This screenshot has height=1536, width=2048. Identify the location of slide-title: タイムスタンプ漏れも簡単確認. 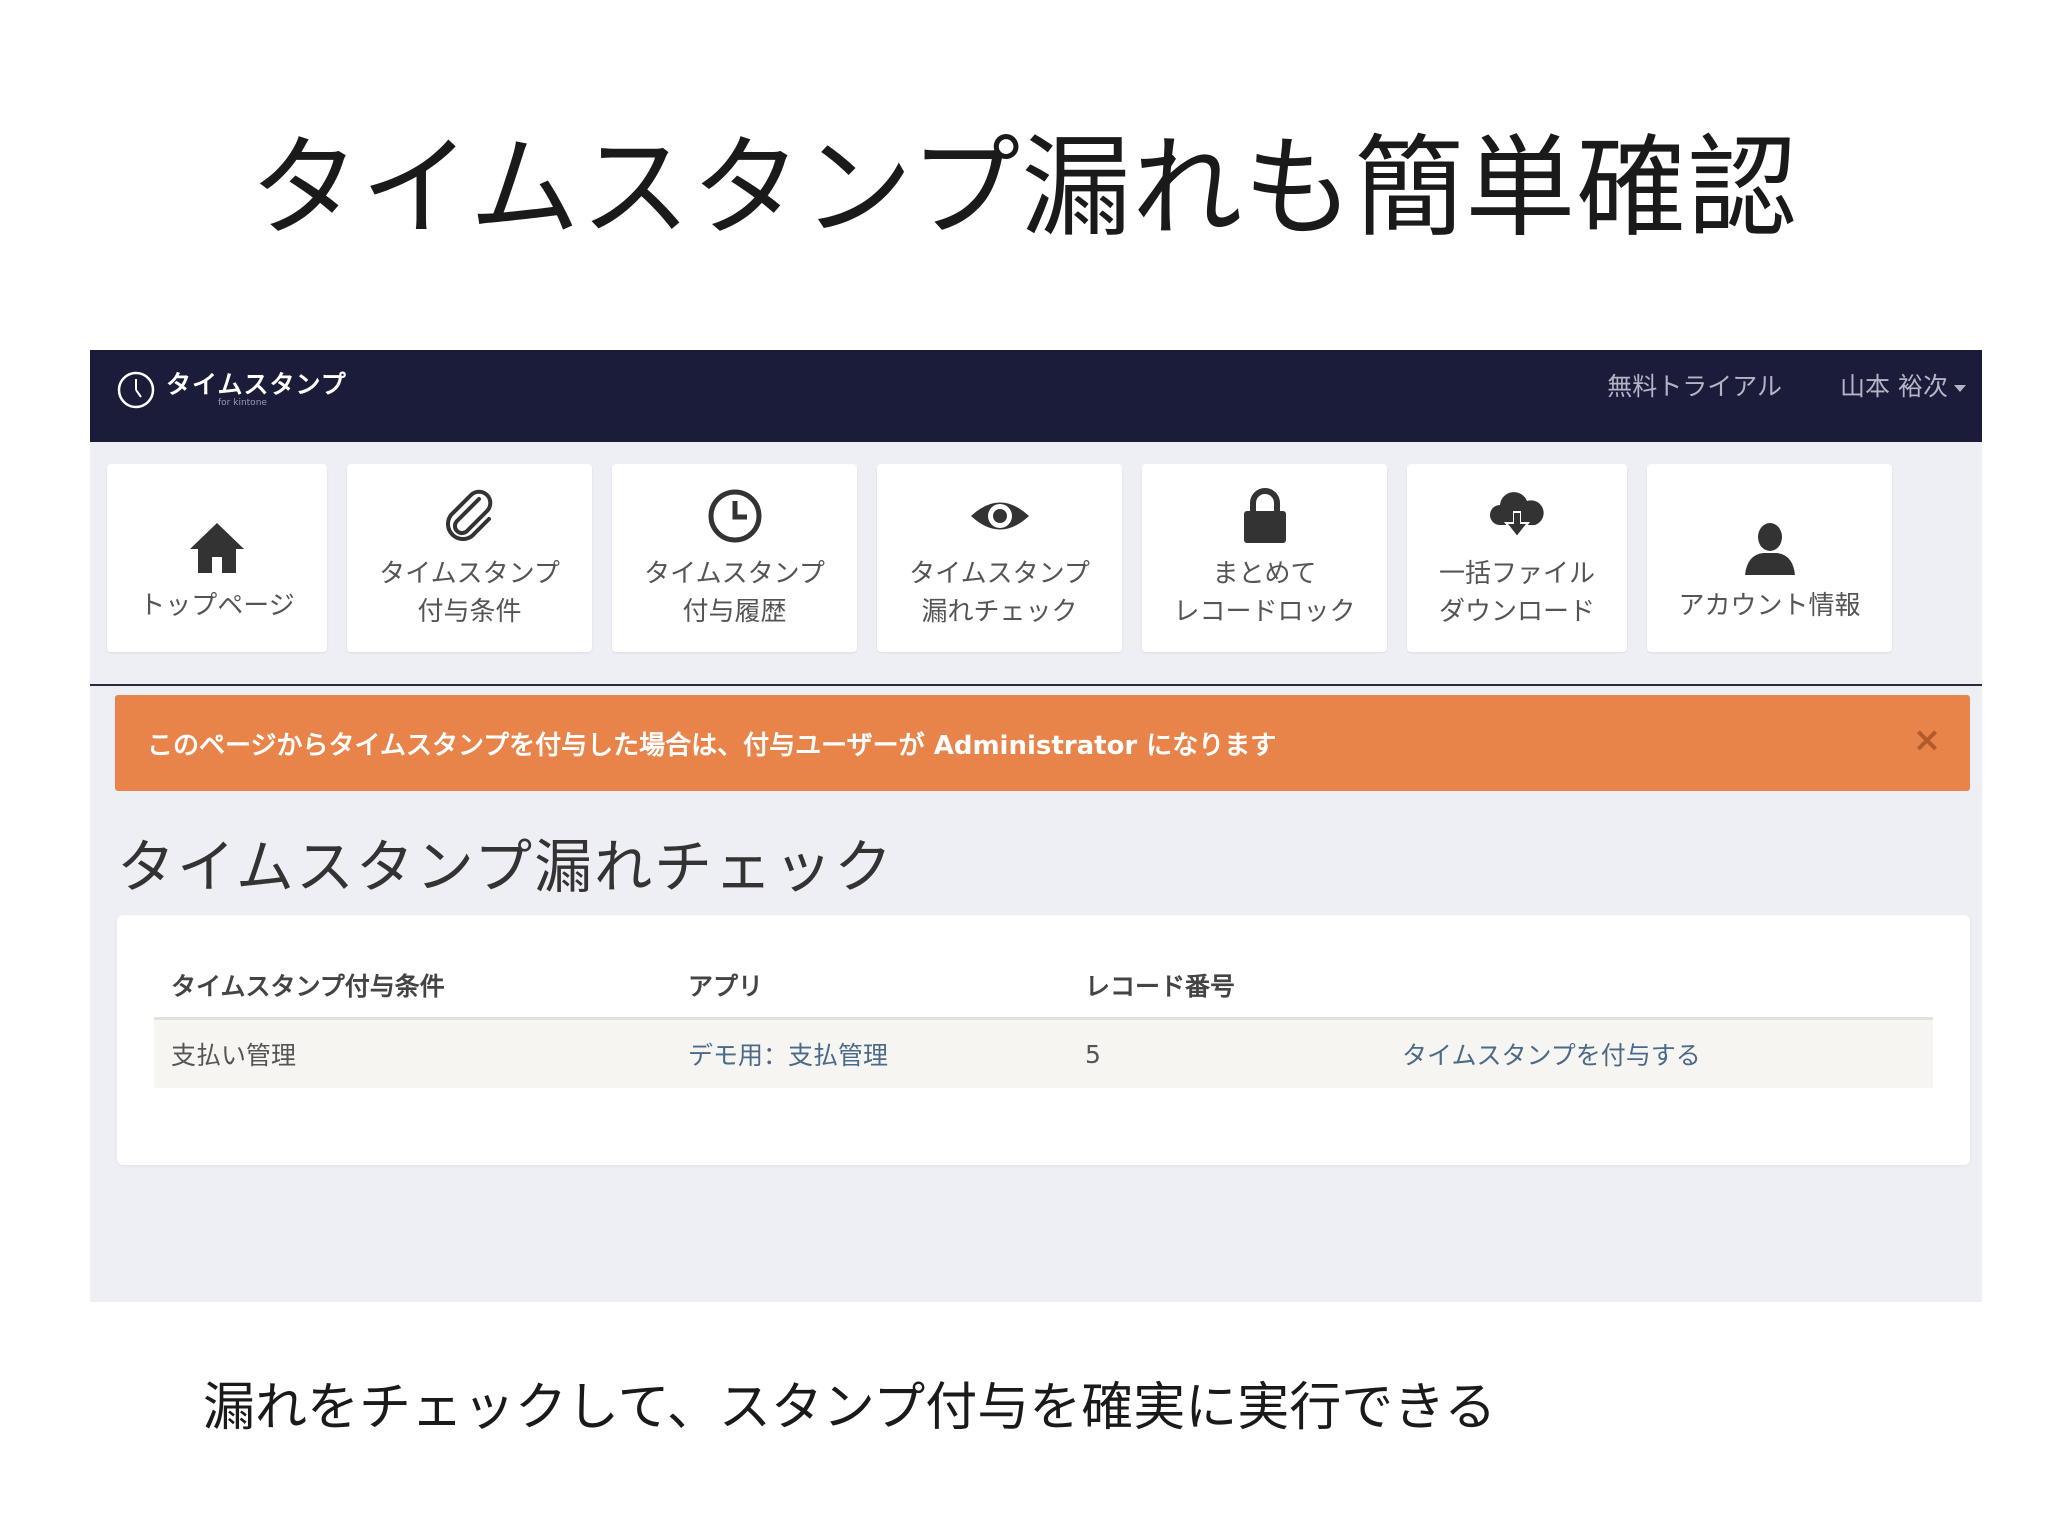
(1024, 188).